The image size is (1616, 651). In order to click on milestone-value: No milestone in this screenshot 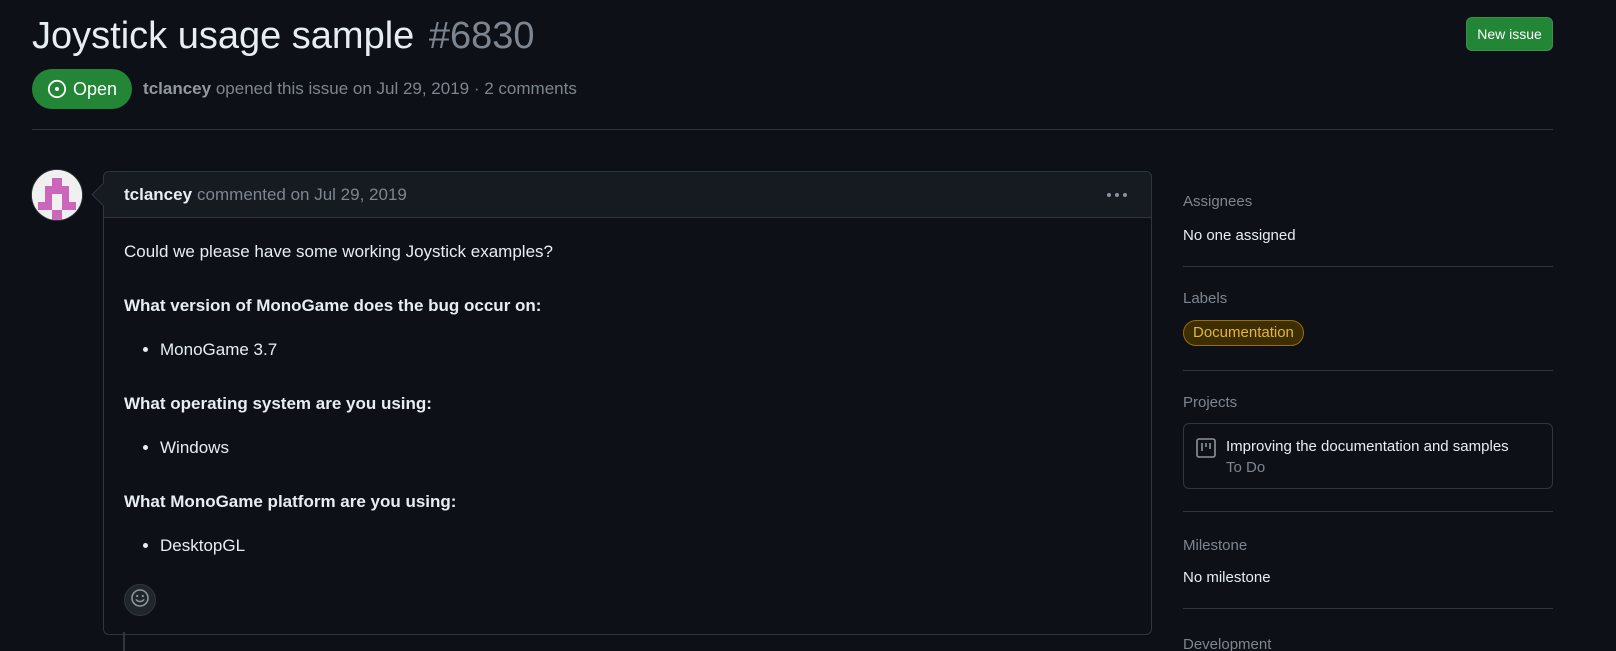, I will do `click(1227, 577)`.